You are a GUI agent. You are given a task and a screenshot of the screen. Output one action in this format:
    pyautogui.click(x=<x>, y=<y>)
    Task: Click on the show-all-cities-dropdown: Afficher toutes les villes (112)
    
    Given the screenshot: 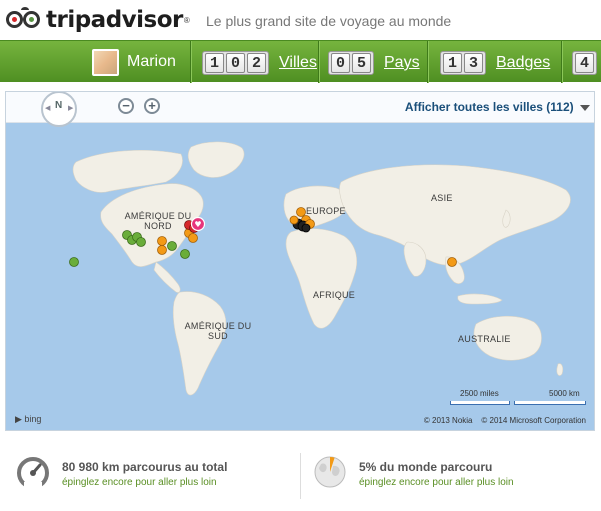 What is the action you would take?
    pyautogui.click(x=497, y=107)
    